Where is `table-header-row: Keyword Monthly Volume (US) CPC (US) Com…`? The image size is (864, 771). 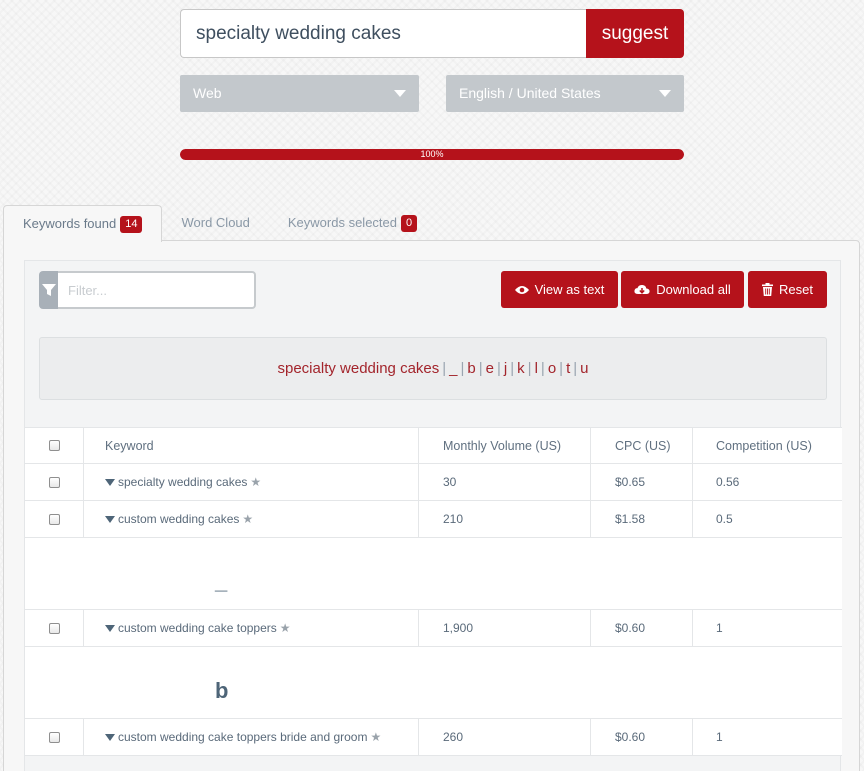 table-header-row: Keyword Monthly Volume (US) CPC (US) Com… is located at coordinates (433, 445).